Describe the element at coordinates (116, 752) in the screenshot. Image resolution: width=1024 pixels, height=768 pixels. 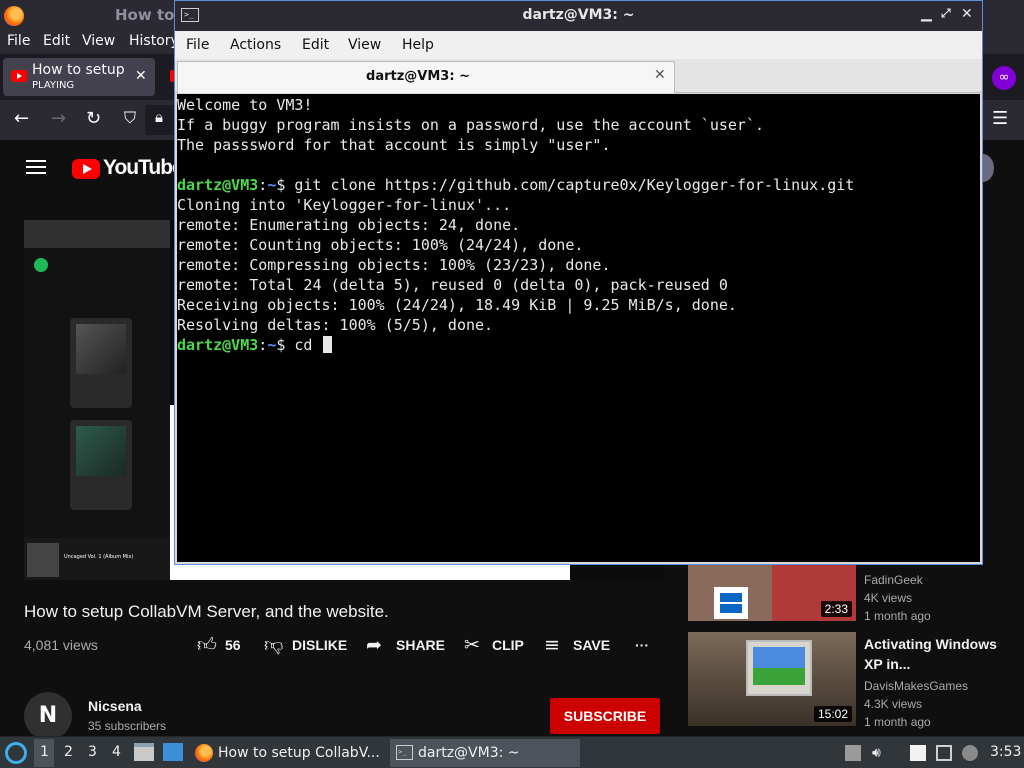
I see `workspace-4: 4` at that location.